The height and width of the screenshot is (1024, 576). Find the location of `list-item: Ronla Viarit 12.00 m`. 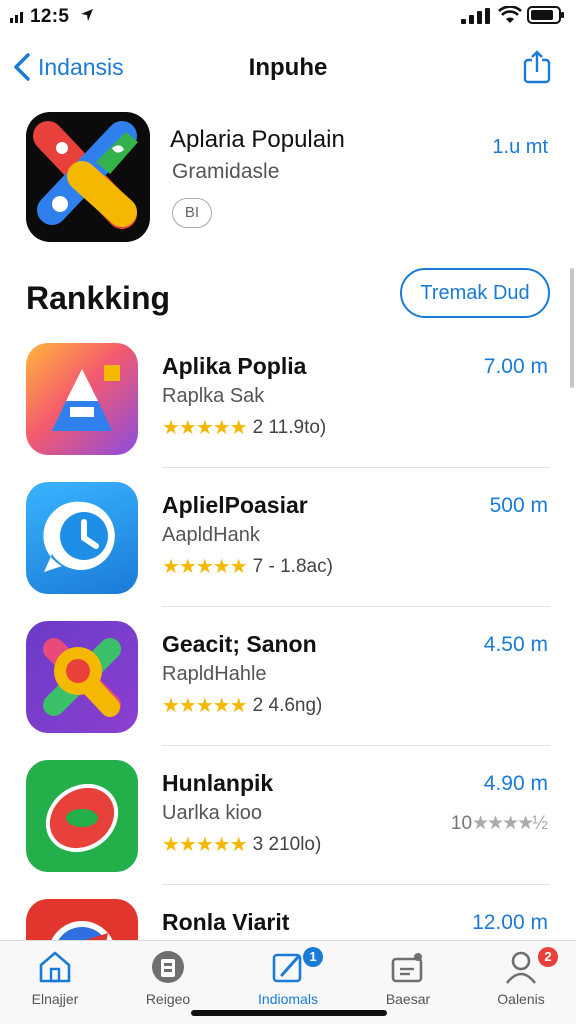

list-item: Ronla Viarit 12.00 m is located at coordinates (288, 919).